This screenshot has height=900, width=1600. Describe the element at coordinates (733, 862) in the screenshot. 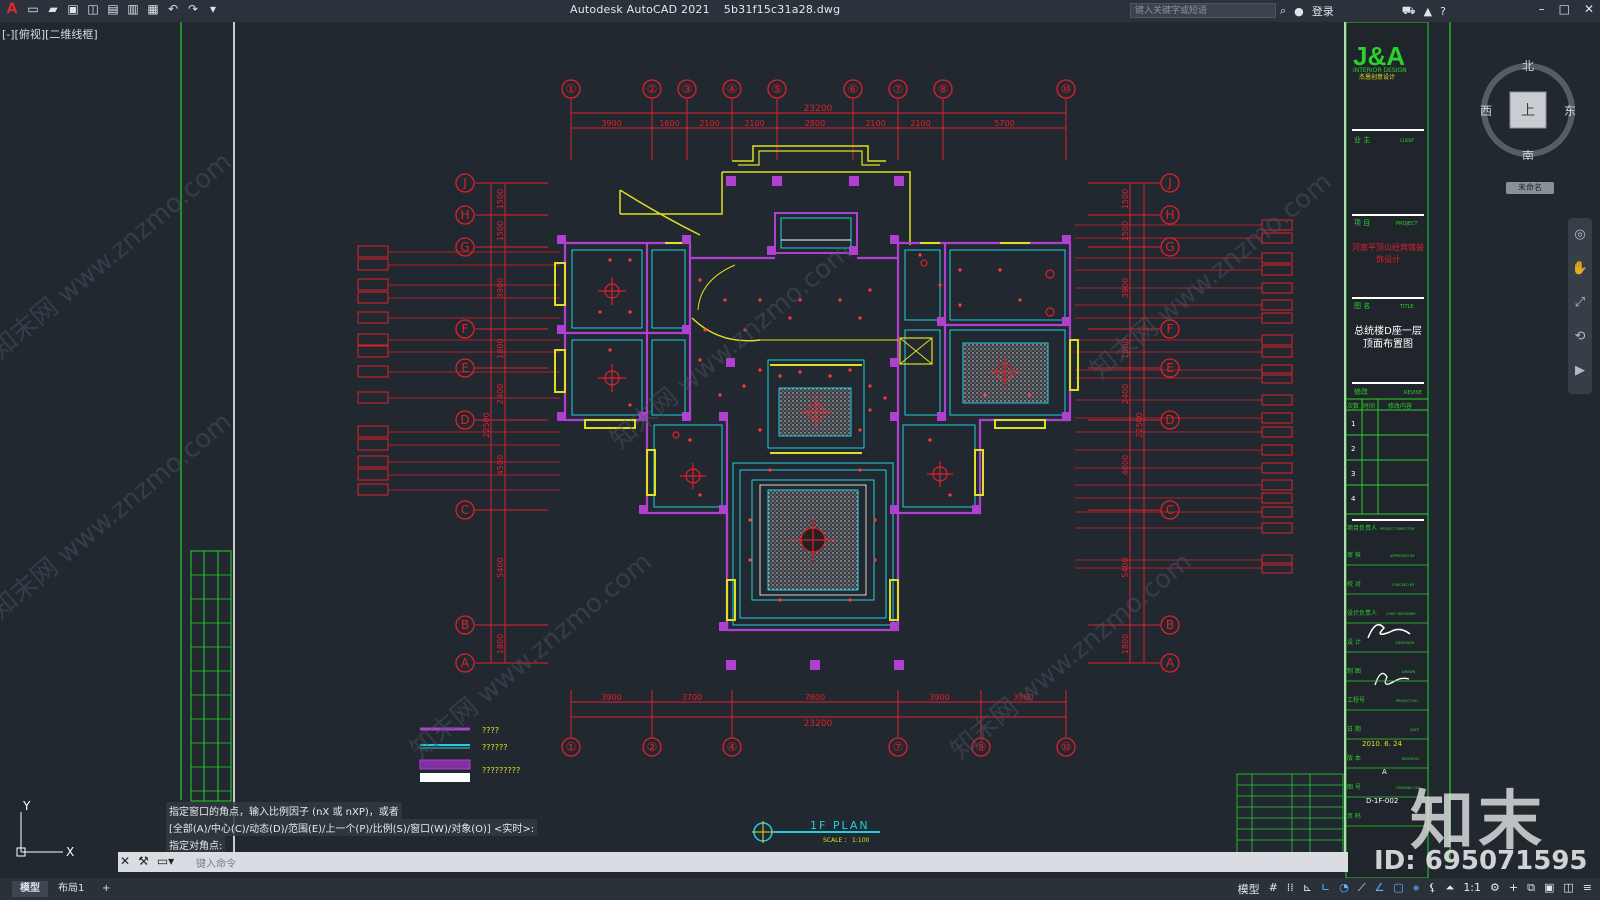

I see `command-line: ✕ ⚒ ▭▾ 键入命令` at that location.